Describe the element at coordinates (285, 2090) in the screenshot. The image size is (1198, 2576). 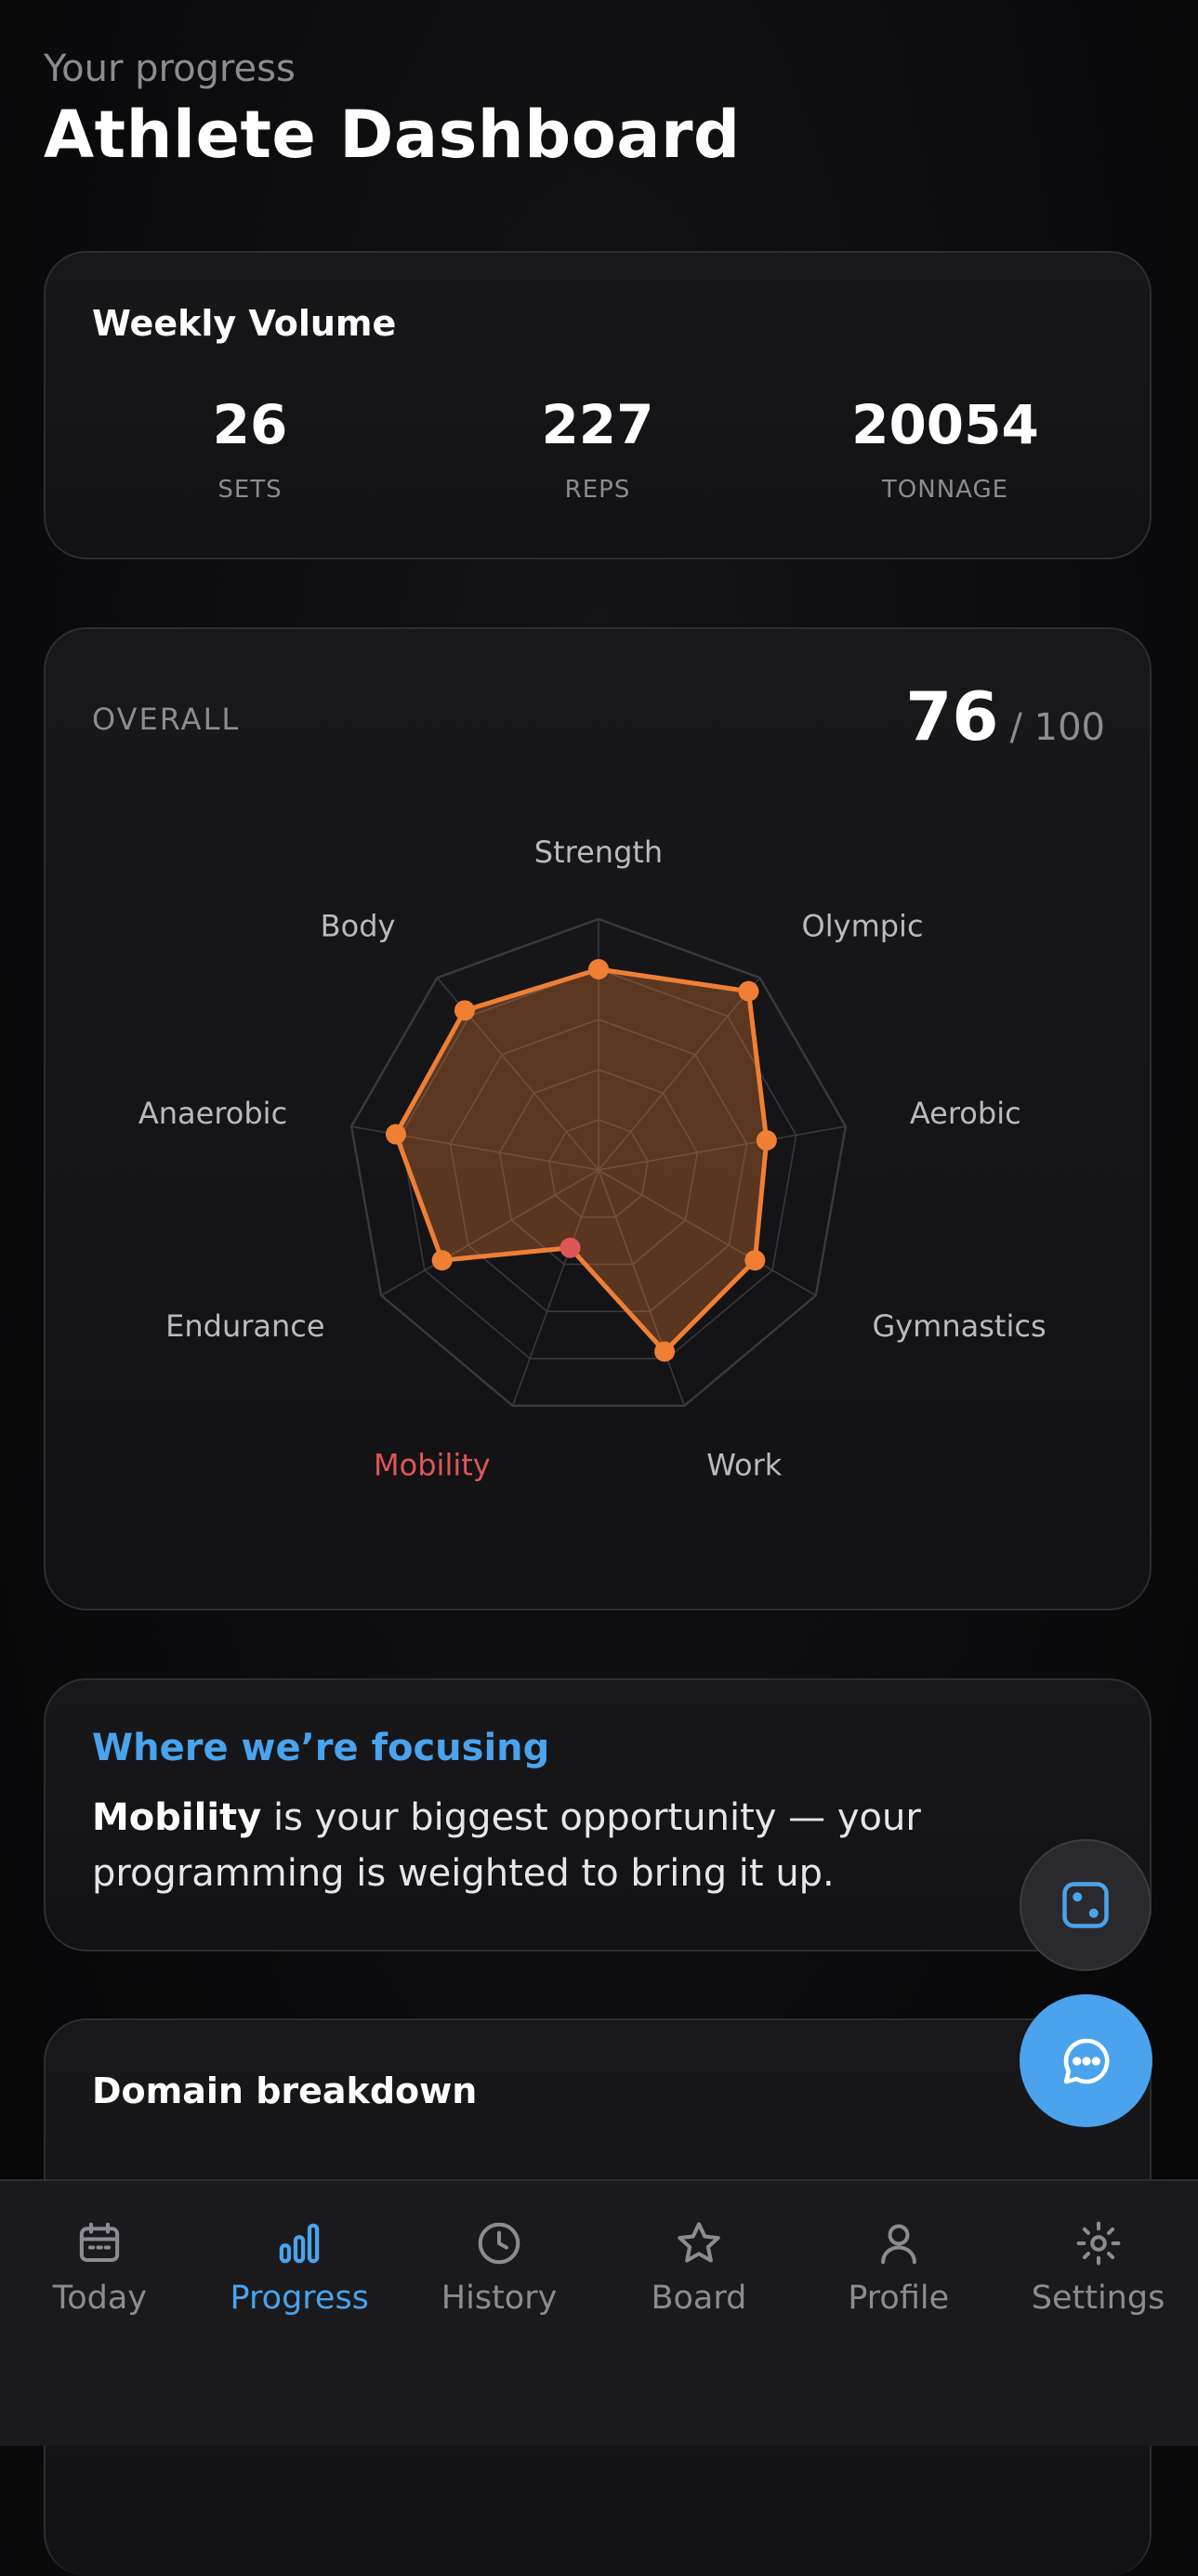
I see `domain-breakdown-title: Domain breakdown` at that location.